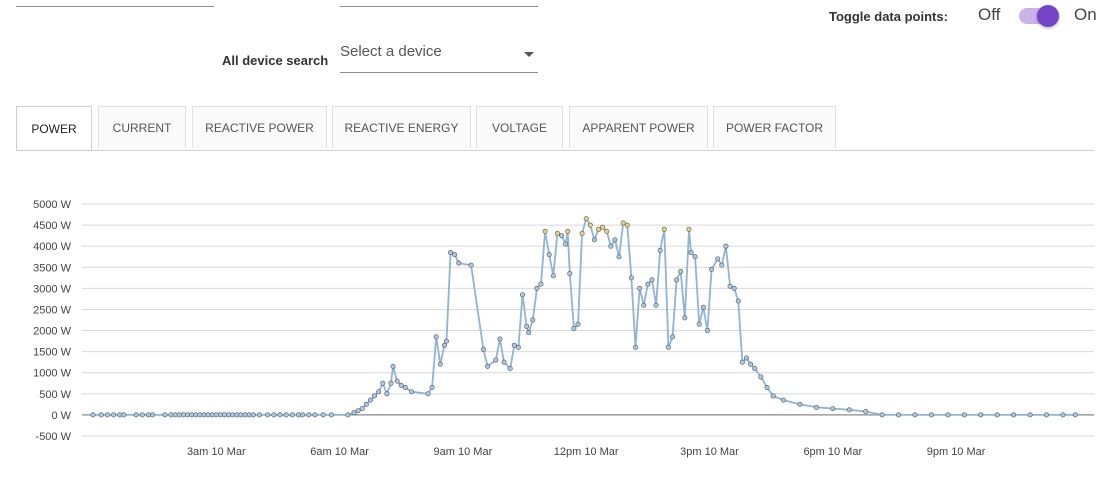 The height and width of the screenshot is (478, 1096). What do you see at coordinates (52, 374) in the screenshot?
I see `y-tick-label: 1000 W` at bounding box center [52, 374].